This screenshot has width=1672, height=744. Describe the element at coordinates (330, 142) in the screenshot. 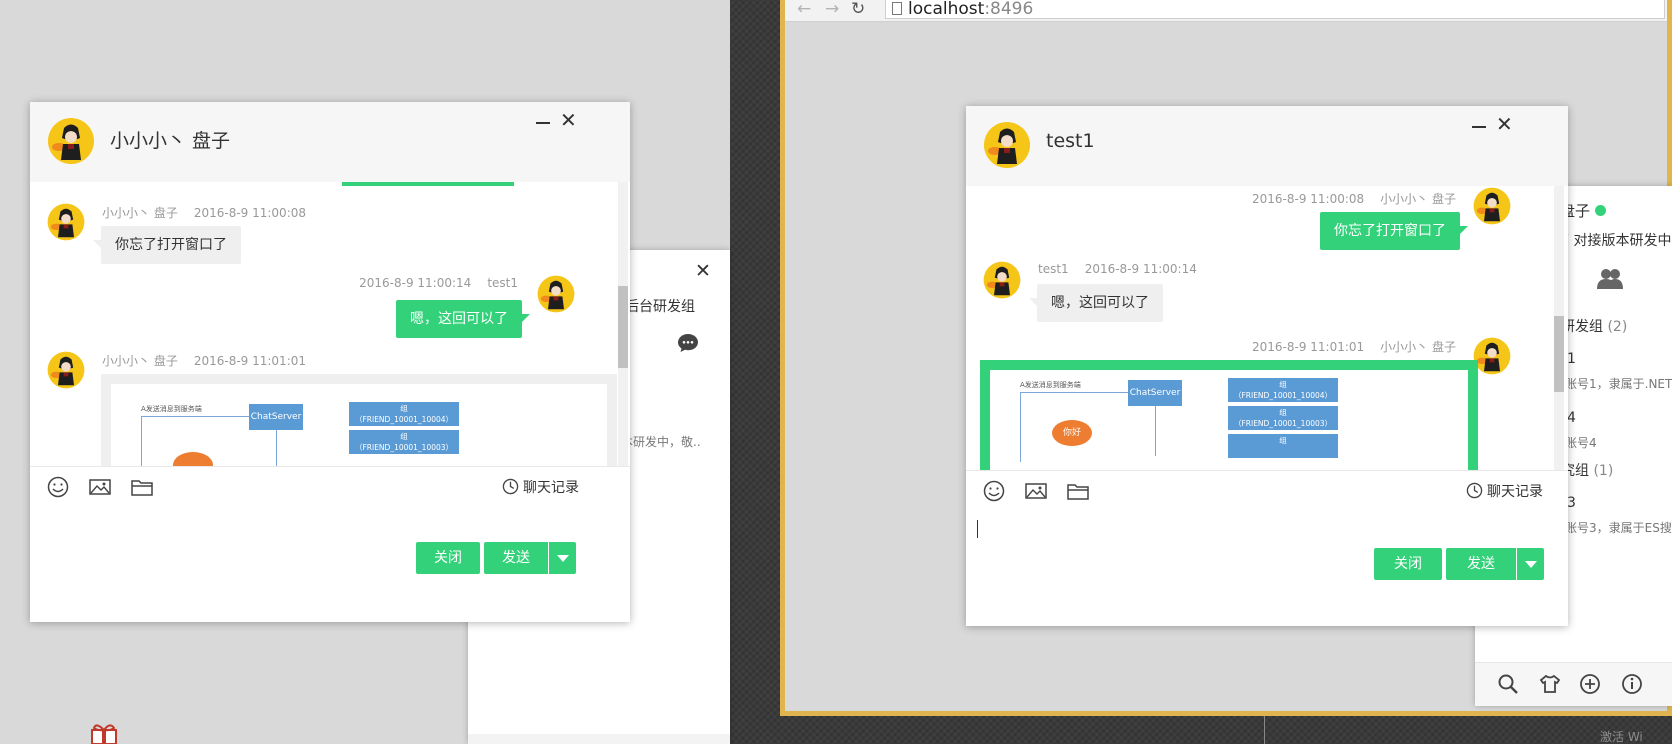

I see `chat-header: 小小小丶 盘子 ✕` at that location.